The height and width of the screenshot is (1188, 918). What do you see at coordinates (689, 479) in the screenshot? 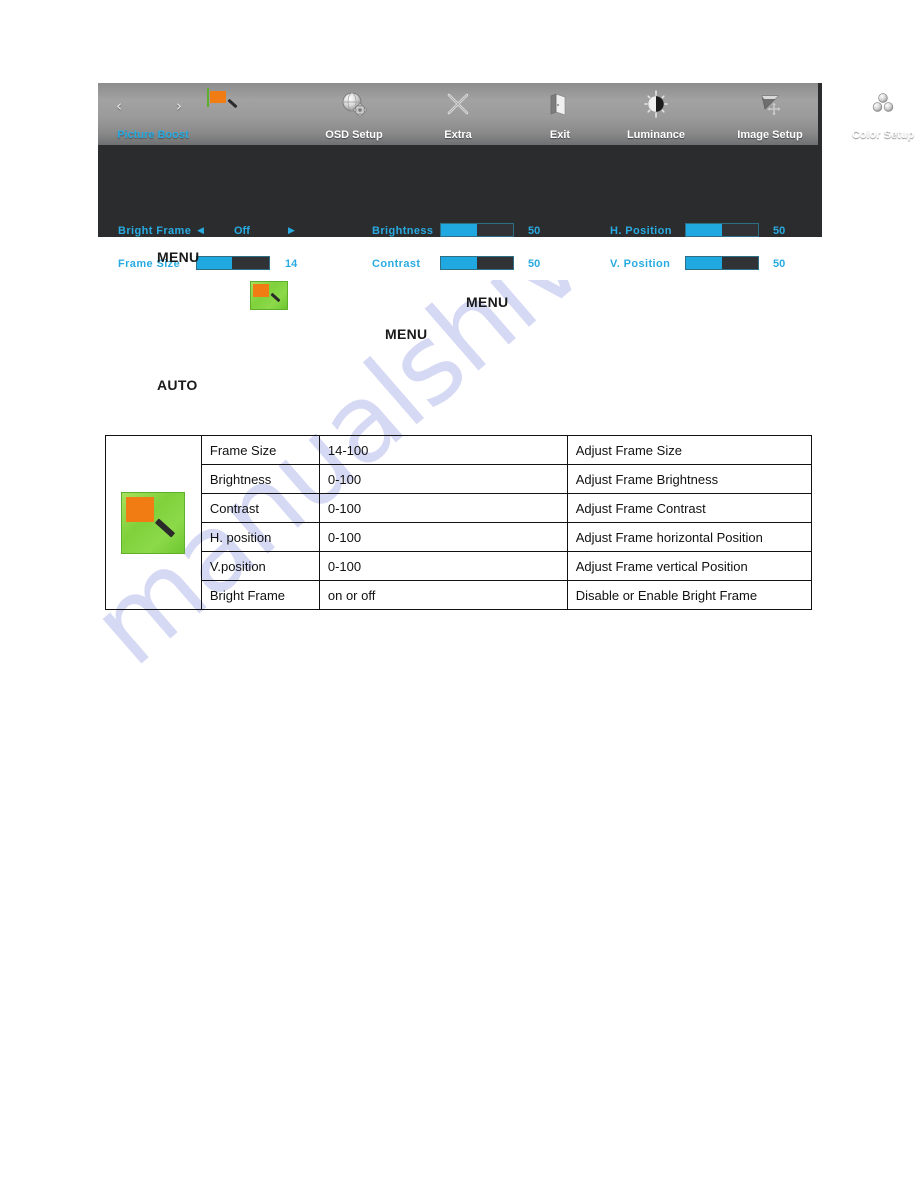
I see `table-cell-desc: Adjust Frame Brightness` at bounding box center [689, 479].